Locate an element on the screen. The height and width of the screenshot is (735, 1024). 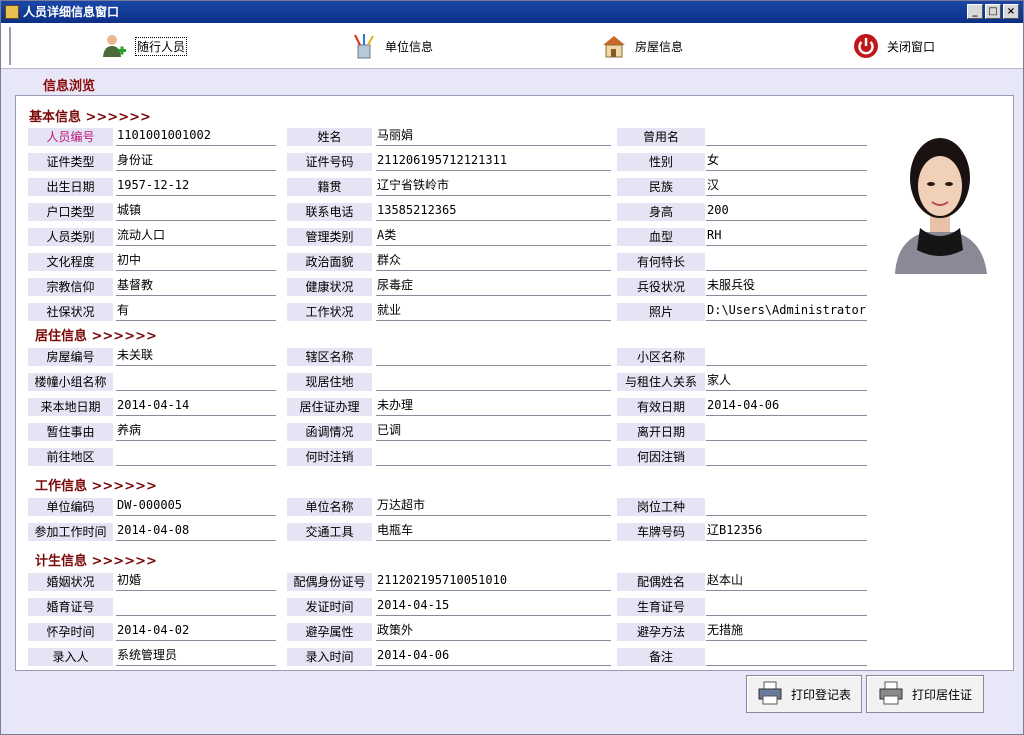
app-icon is located at coordinates (12, 12).